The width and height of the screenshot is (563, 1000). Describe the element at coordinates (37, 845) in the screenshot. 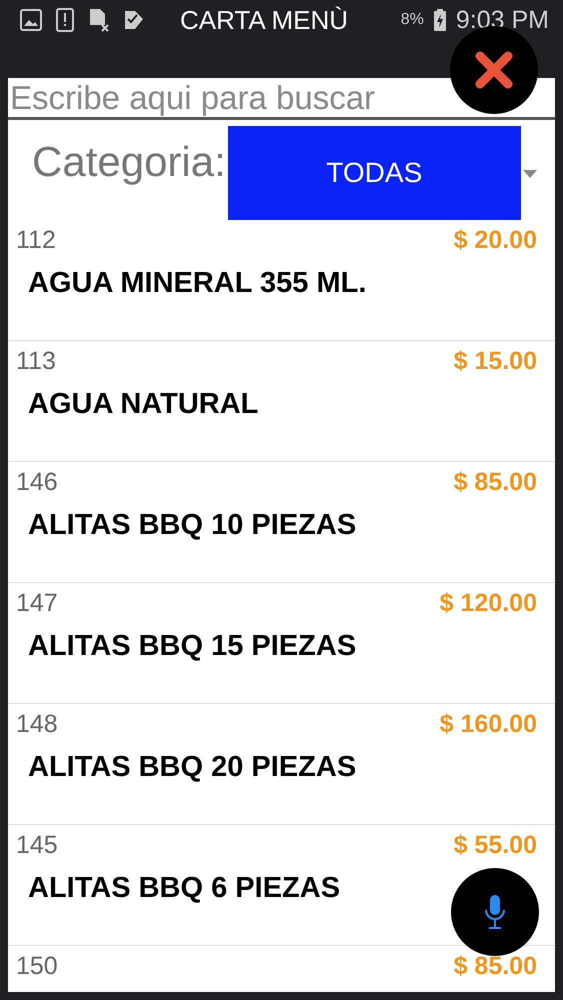

I see `item-code: 145` at that location.